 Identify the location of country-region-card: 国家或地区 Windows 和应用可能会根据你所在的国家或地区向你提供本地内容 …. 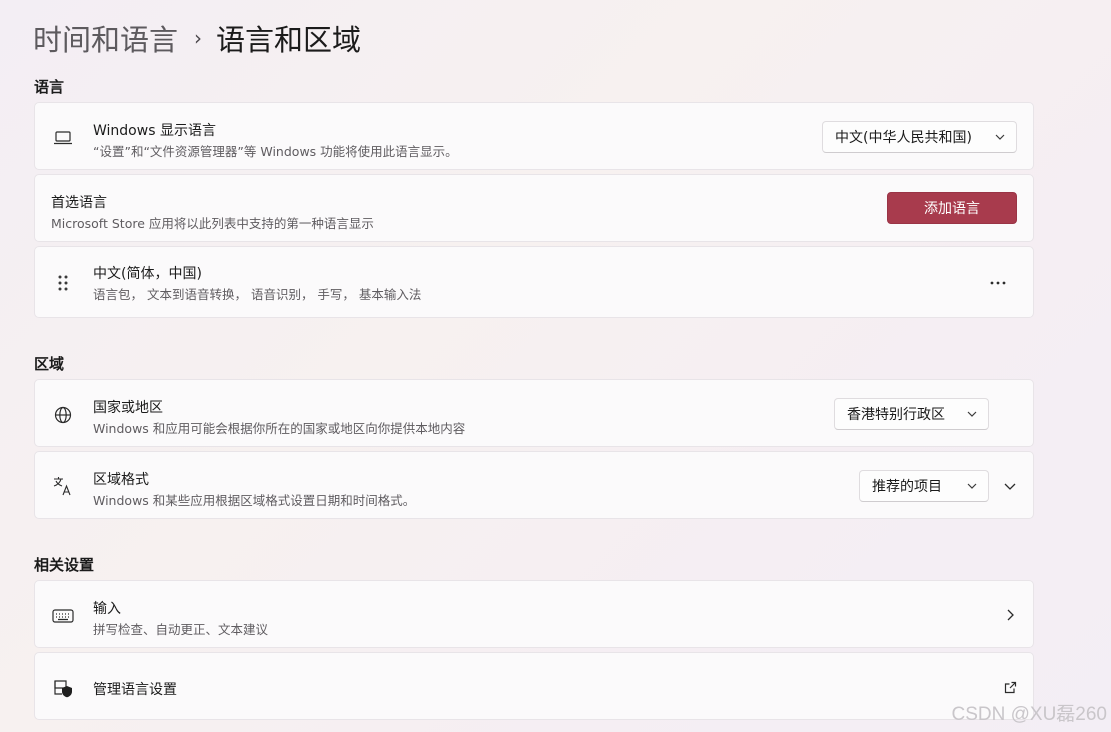
(534, 413).